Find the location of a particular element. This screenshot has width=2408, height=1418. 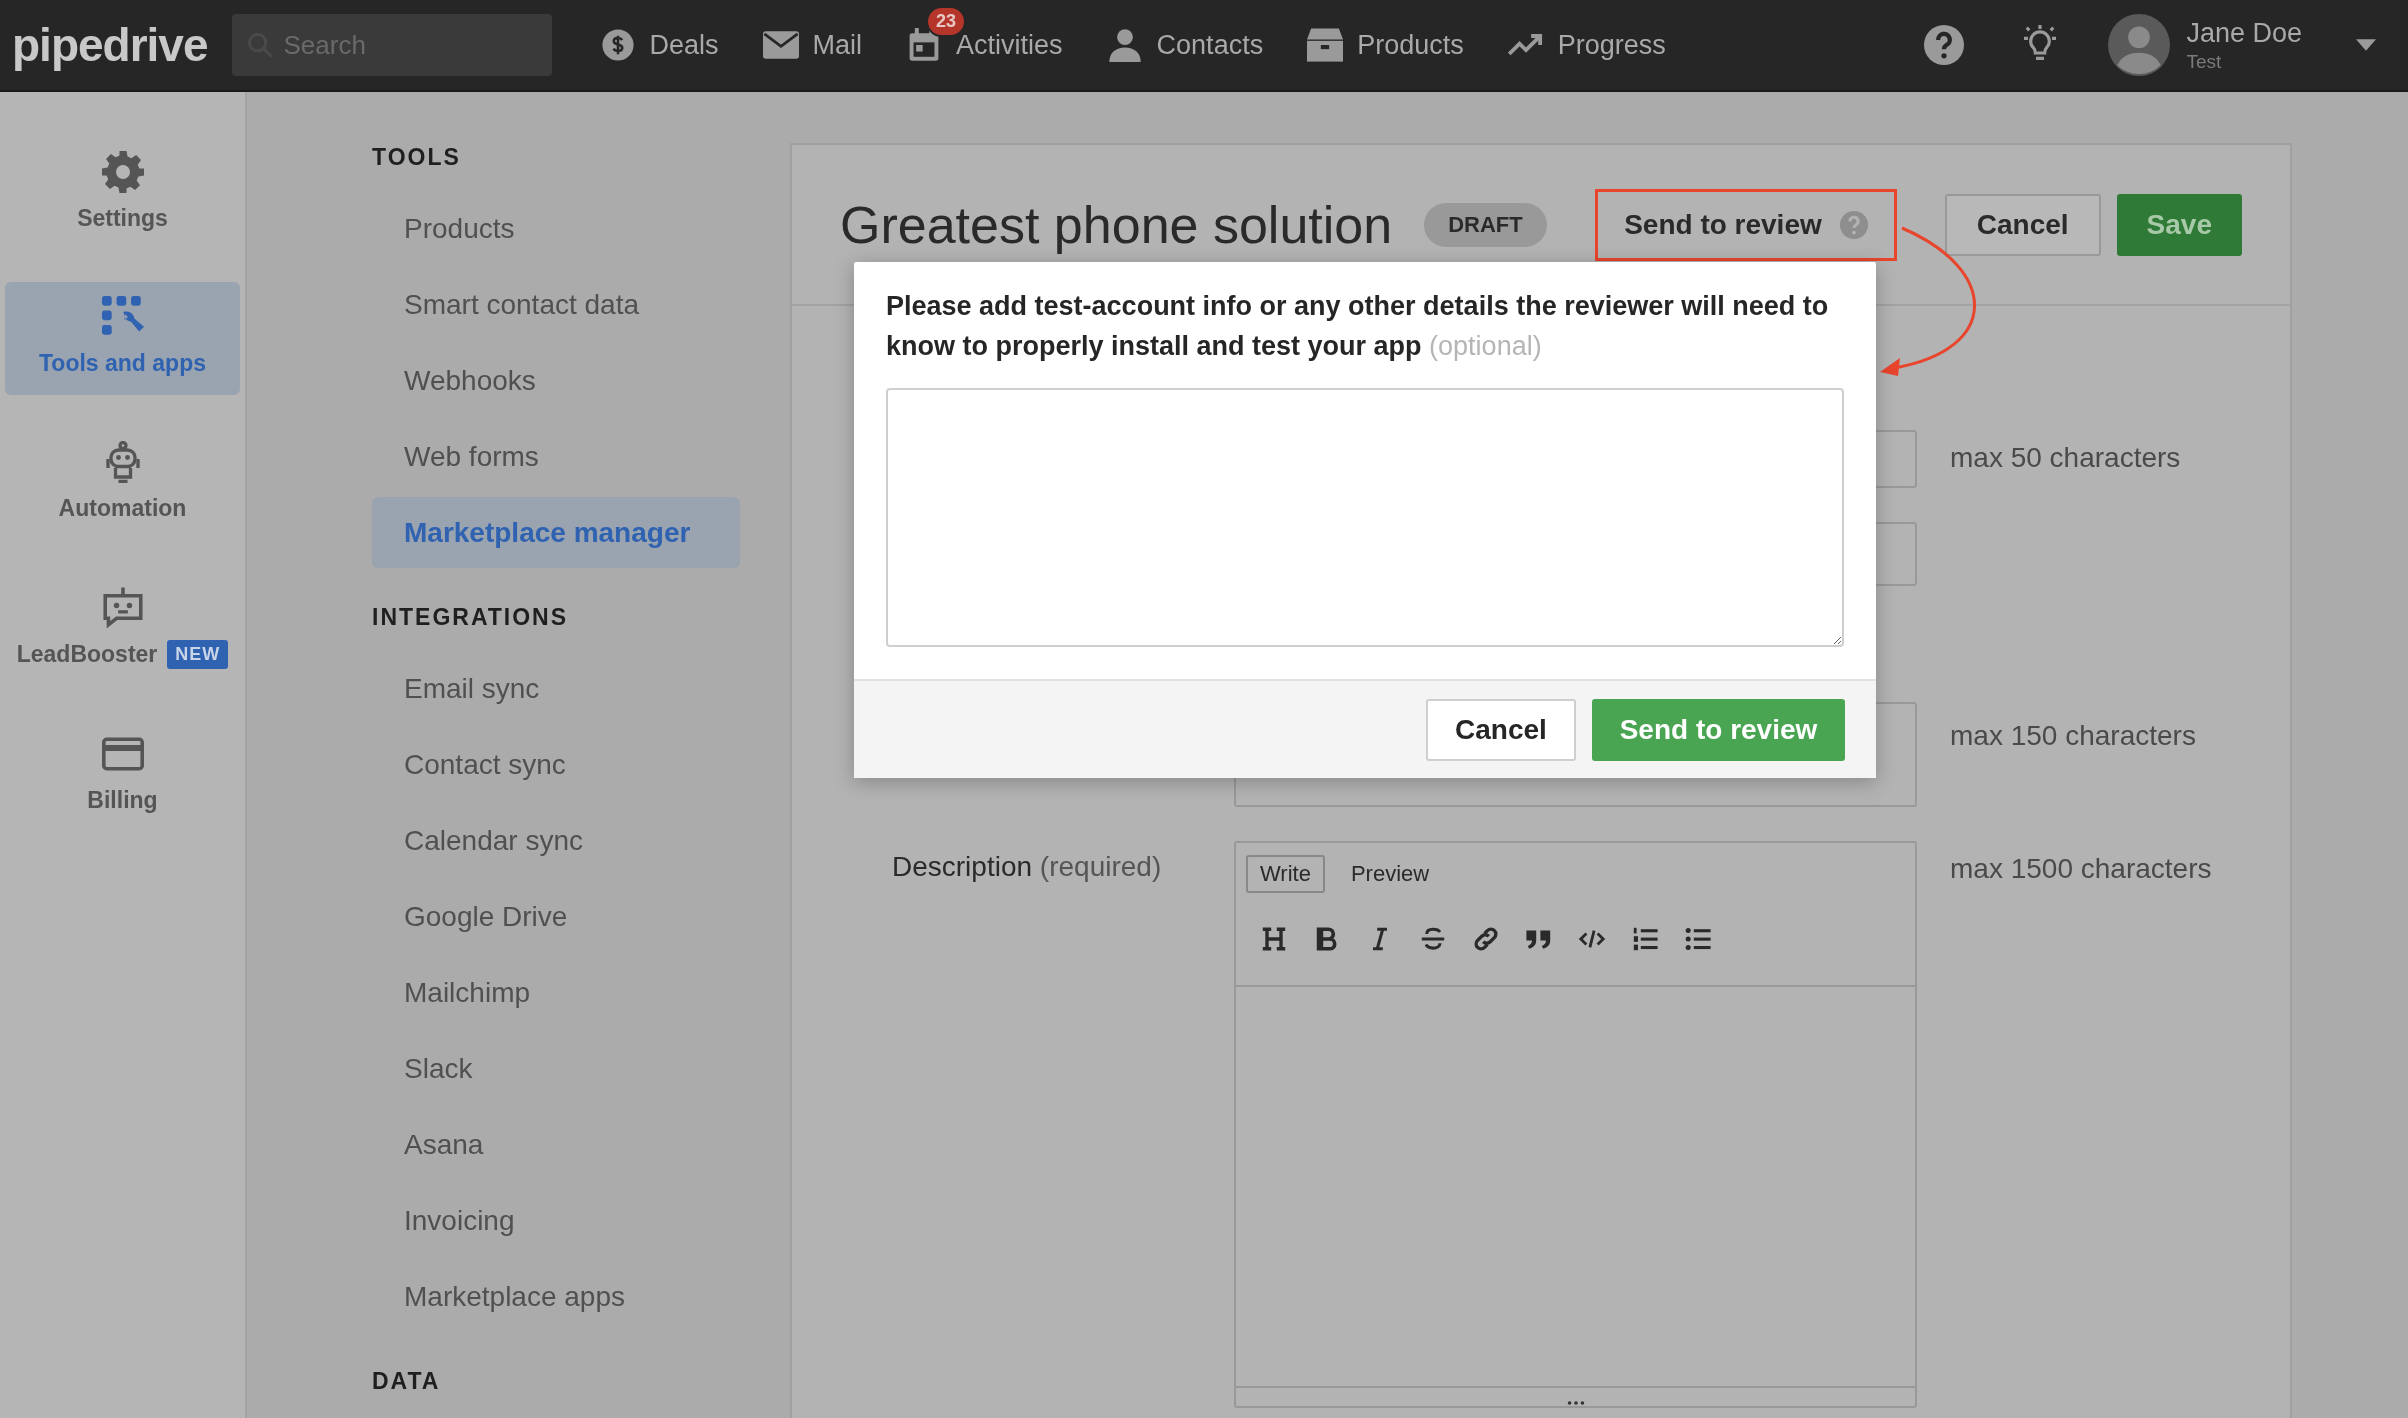

section-heading: INTEGRATIONS is located at coordinates (471, 617).